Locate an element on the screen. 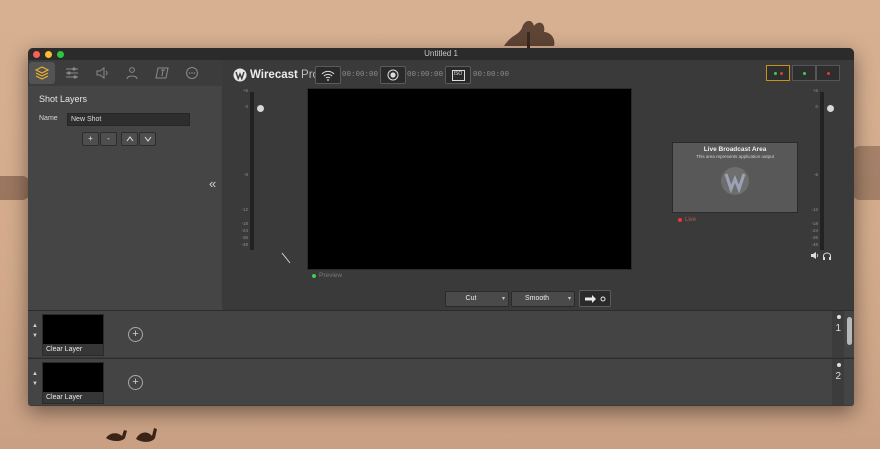 The height and width of the screenshot is (449, 880). person-icon is located at coordinates (132, 73).